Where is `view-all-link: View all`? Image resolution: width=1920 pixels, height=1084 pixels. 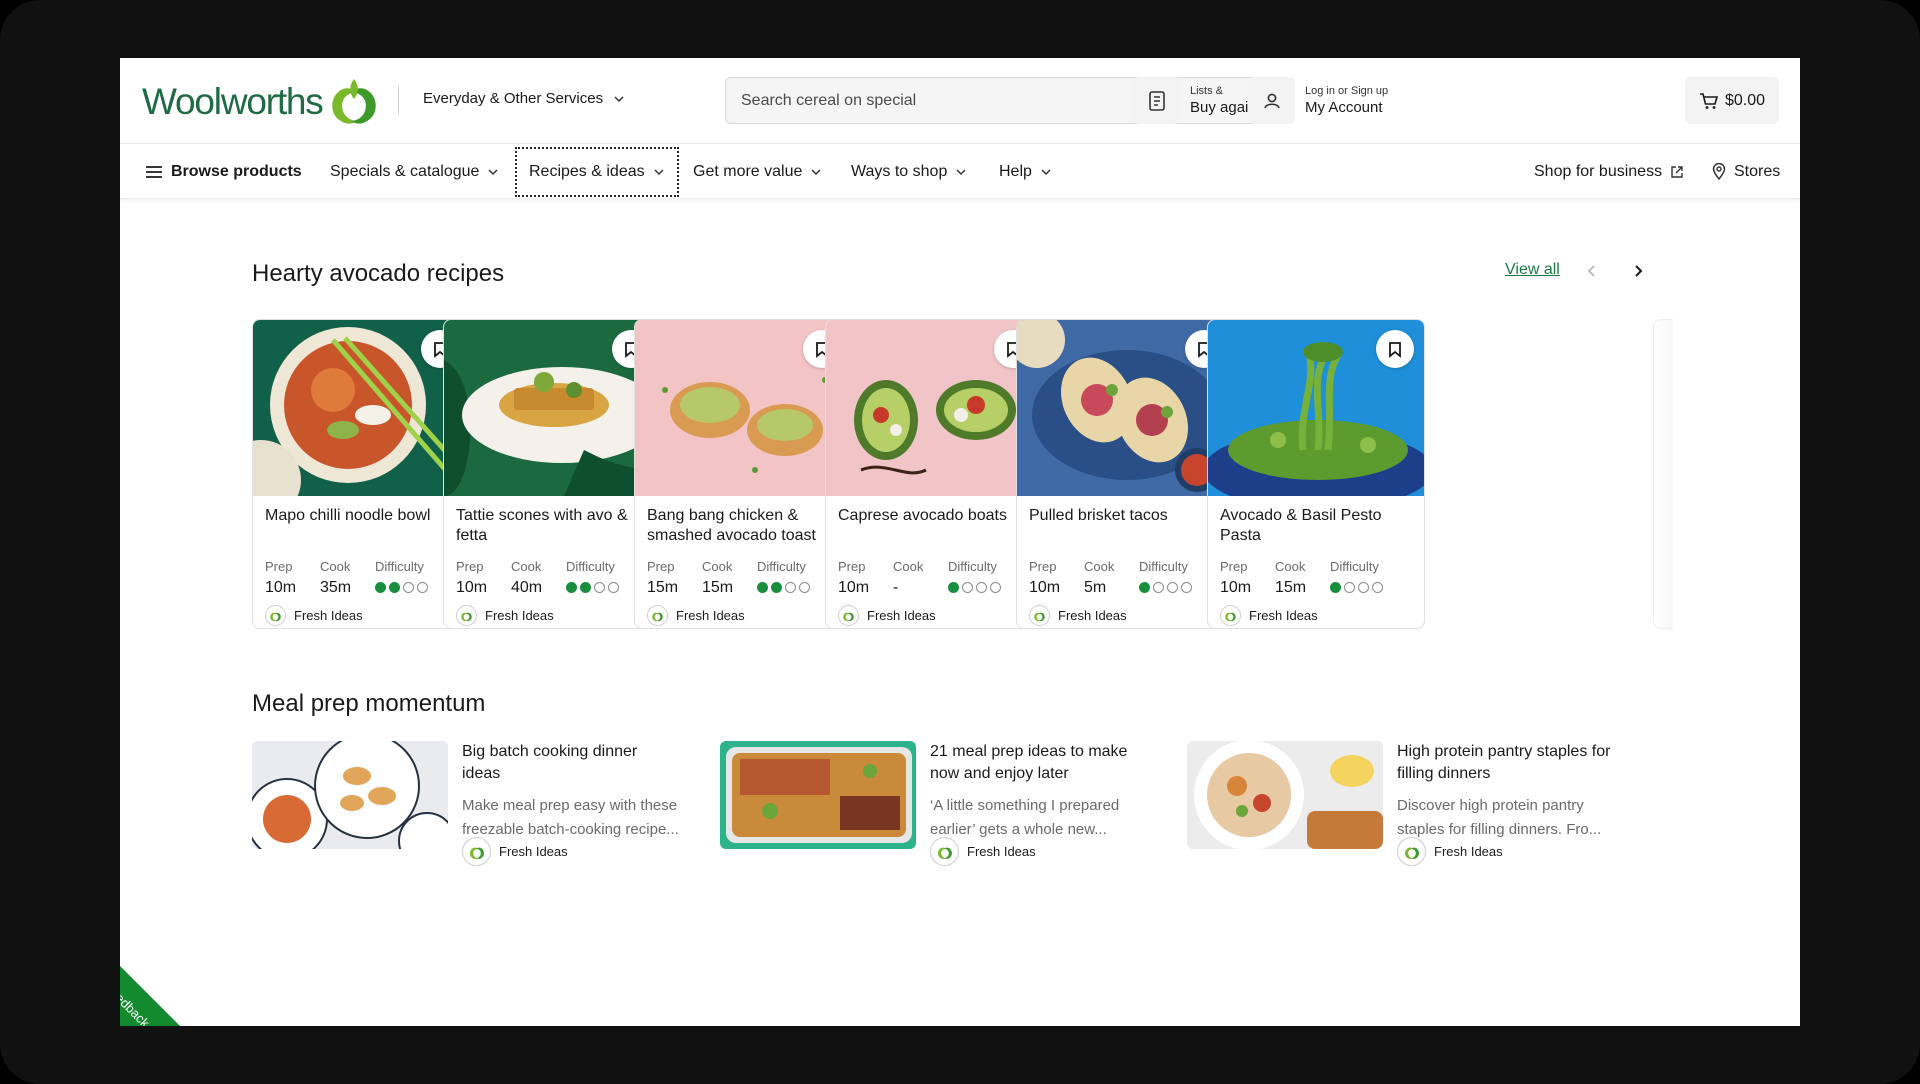
view-all-link: View all is located at coordinates (1532, 270).